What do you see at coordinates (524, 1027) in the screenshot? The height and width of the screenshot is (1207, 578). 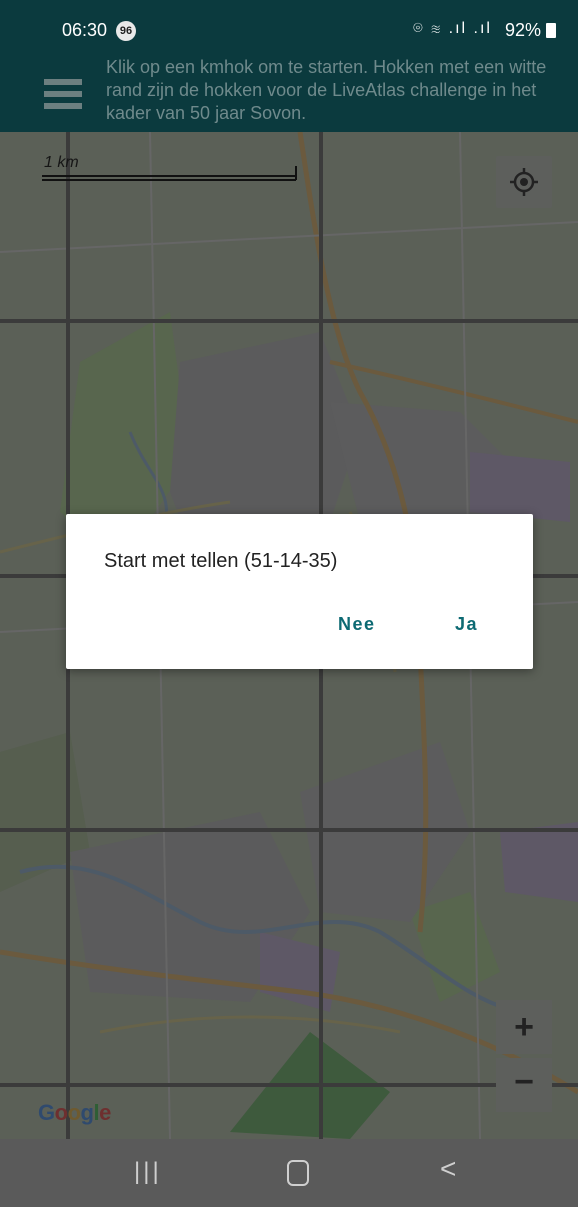 I see `zoom-in-button: +` at bounding box center [524, 1027].